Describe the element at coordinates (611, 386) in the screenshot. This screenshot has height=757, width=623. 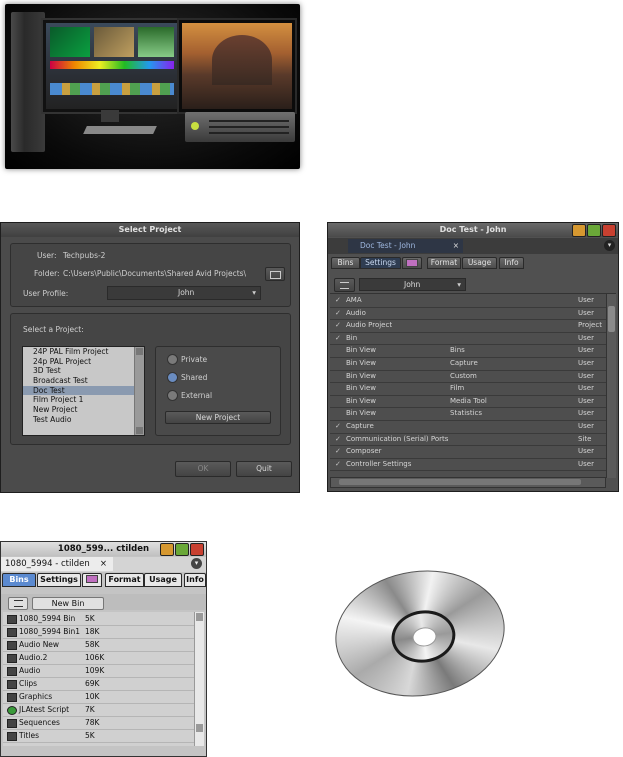
I see `settings-scrollbar` at that location.